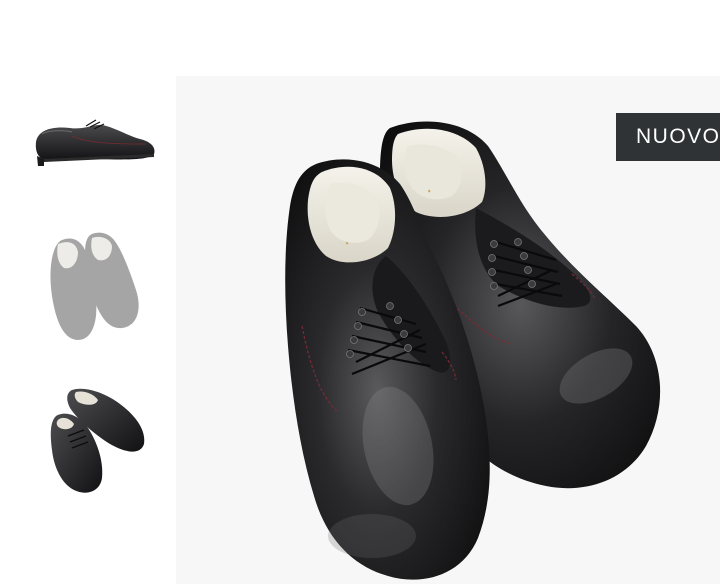 The height and width of the screenshot is (584, 720). Describe the element at coordinates (97, 440) in the screenshot. I see `shoe-angled-image` at that location.